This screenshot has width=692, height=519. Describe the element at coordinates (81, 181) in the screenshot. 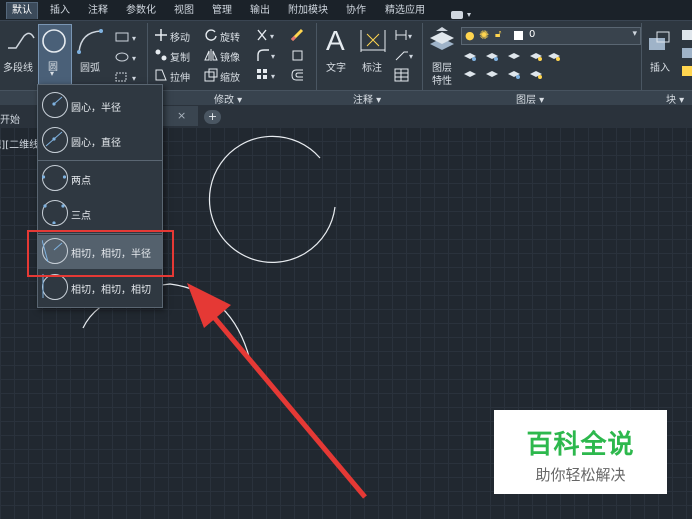

I see `menu-item-label: 两点` at that location.